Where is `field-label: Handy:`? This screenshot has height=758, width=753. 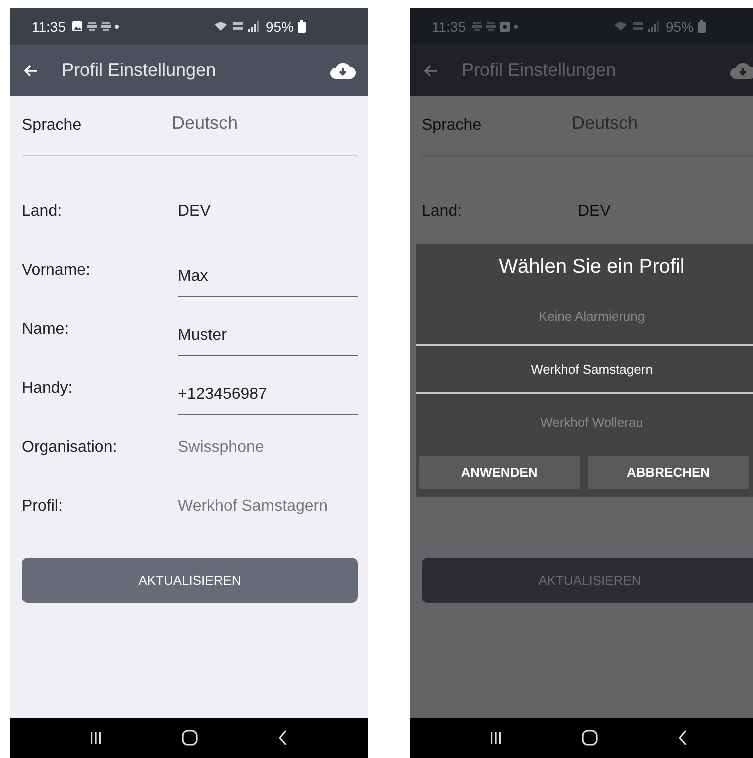
field-label: Handy: is located at coordinates (48, 389).